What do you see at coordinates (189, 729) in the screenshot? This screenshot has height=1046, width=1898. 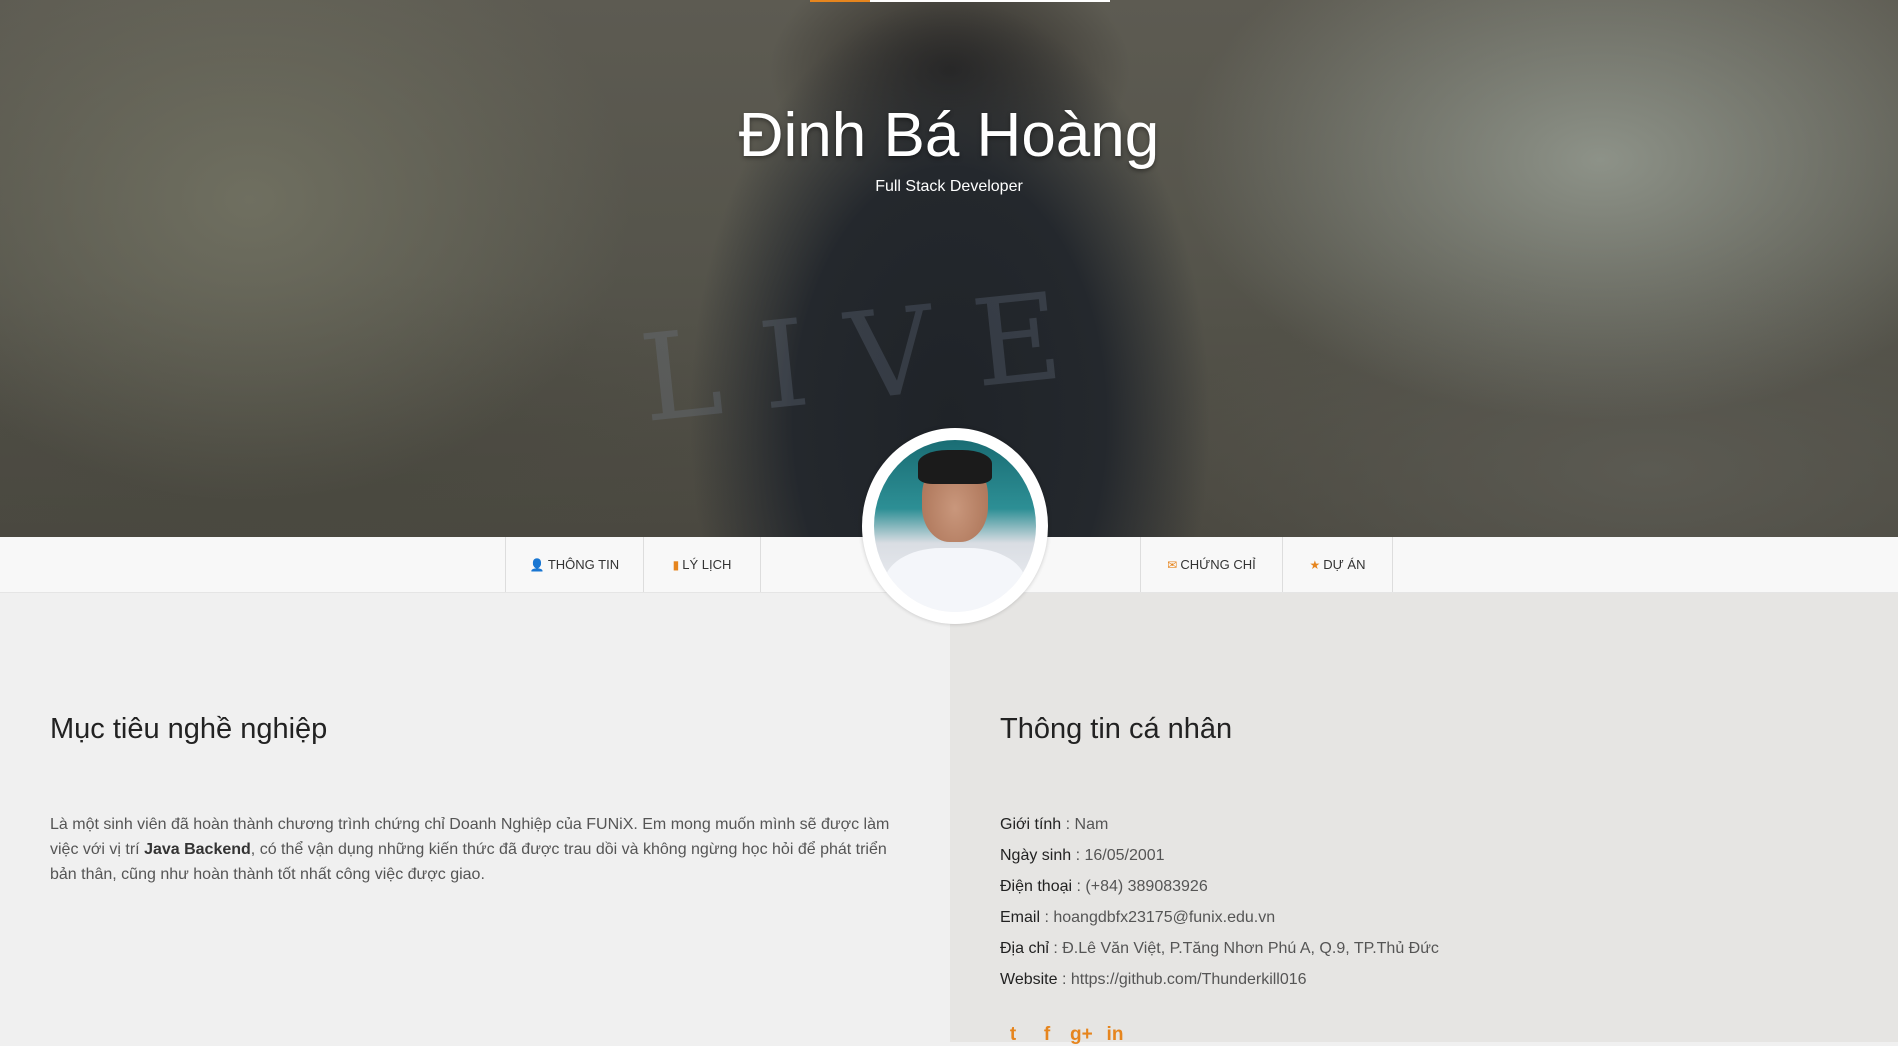 I see `objective-heading: Mục tiêu nghề nghiệp` at bounding box center [189, 729].